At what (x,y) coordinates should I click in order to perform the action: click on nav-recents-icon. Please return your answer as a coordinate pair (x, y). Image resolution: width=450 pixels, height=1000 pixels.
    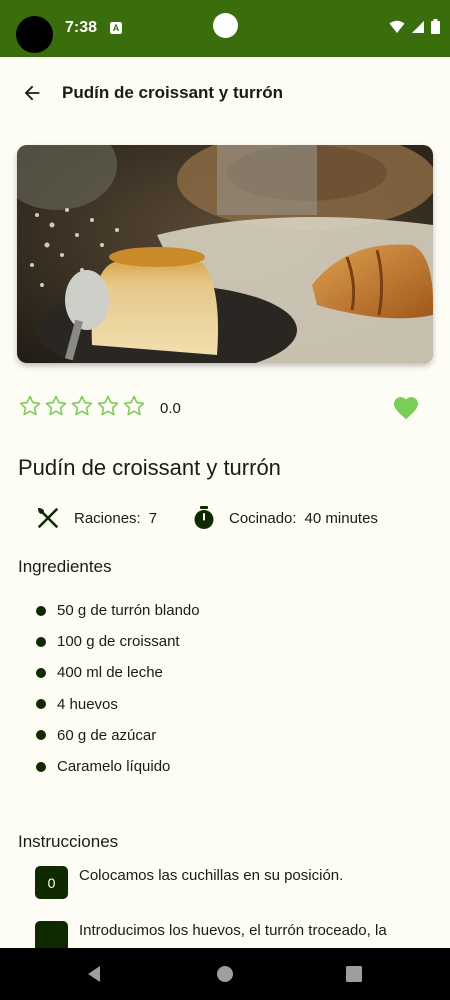
    Looking at the image, I should click on (354, 974).